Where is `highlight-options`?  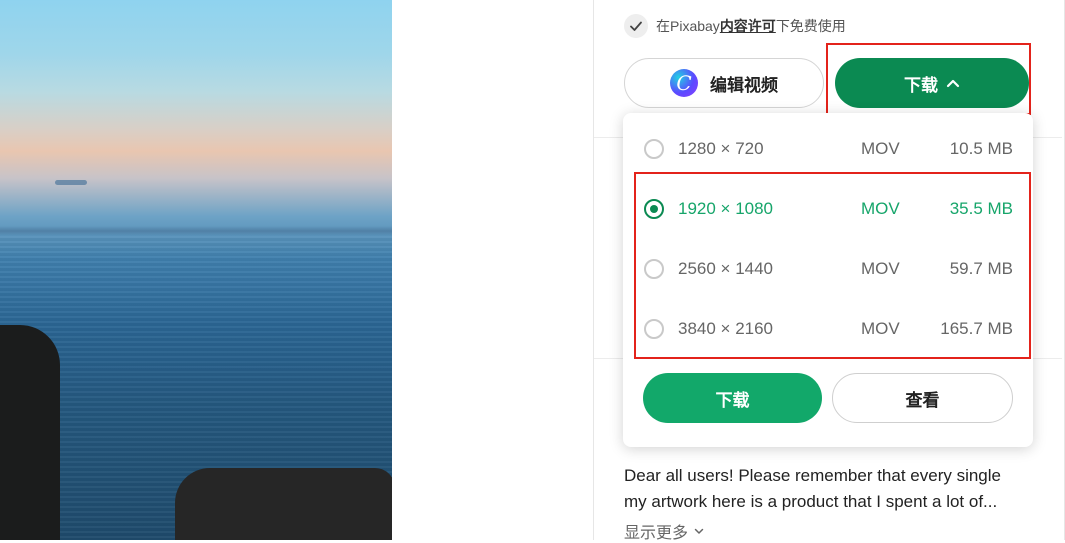
highlight-options is located at coordinates (832, 265).